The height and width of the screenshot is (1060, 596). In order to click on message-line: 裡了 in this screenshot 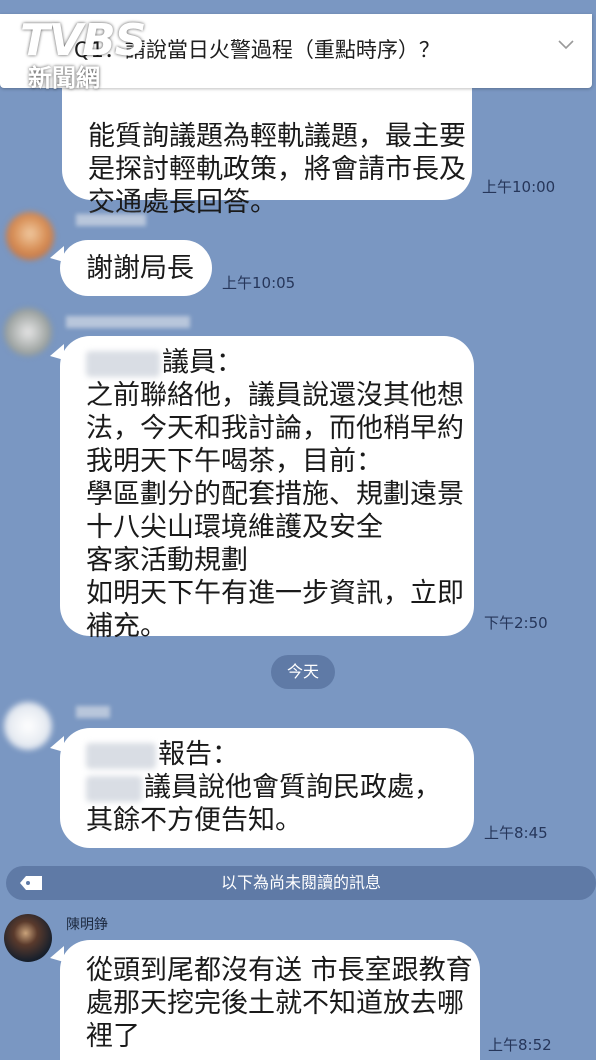, I will do `click(113, 1036)`.